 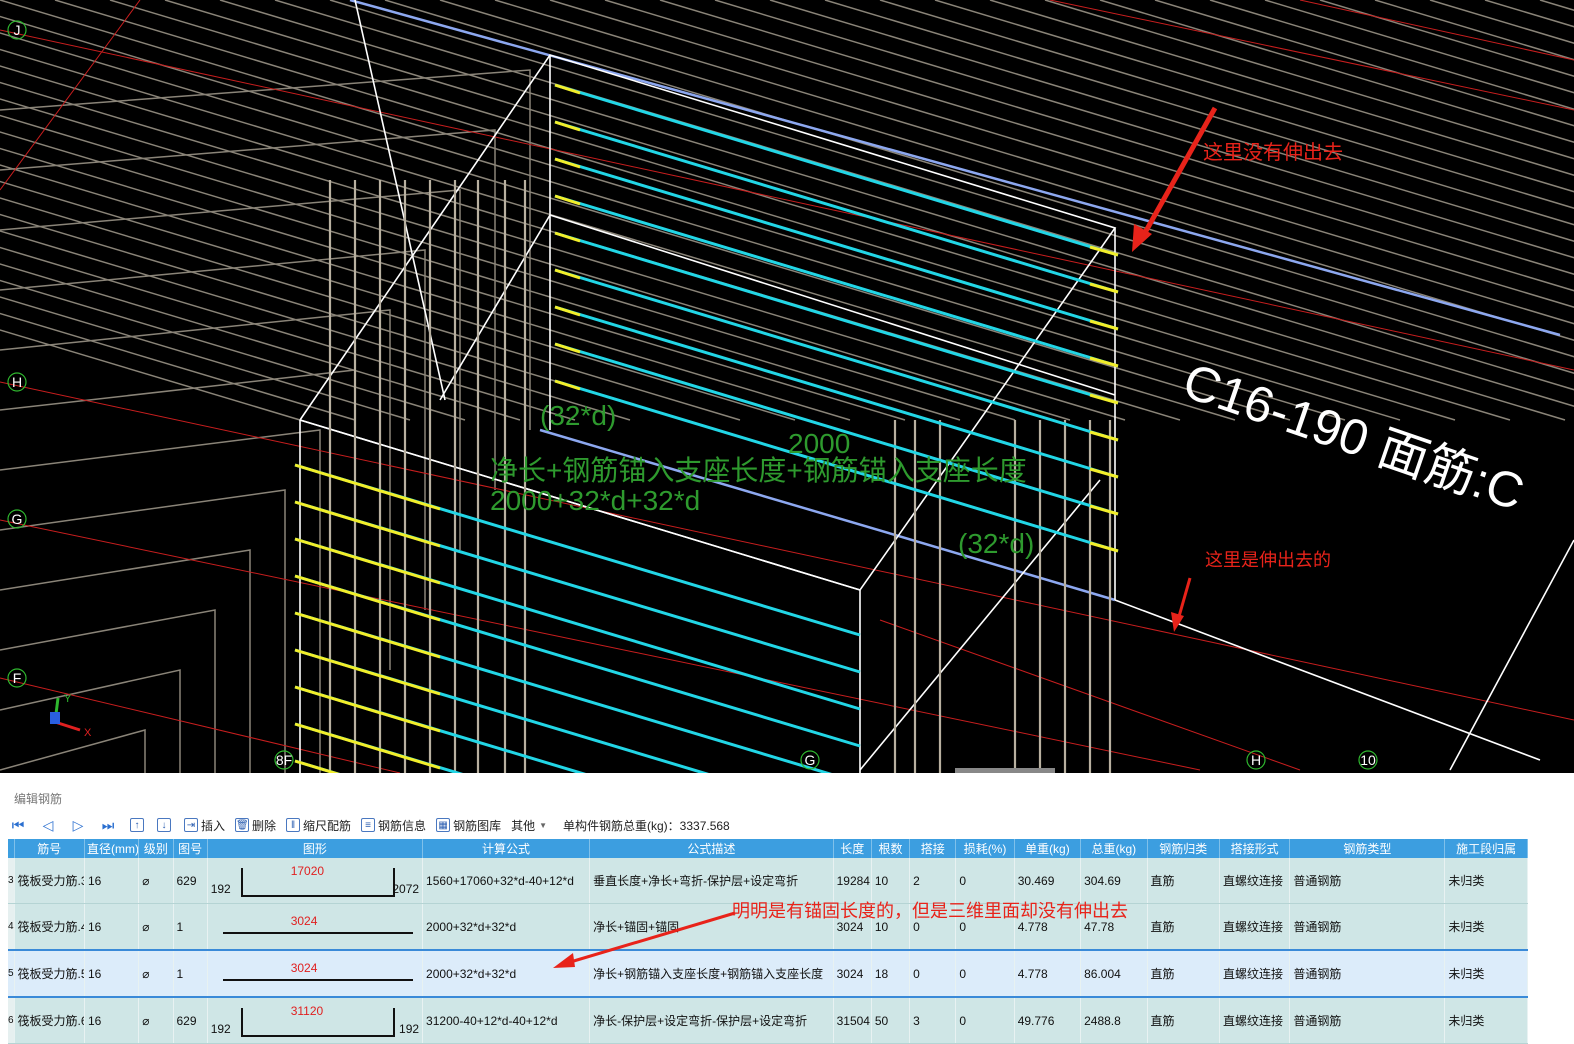 What do you see at coordinates (293, 825) in the screenshot?
I see `ruler-icon: ‖` at bounding box center [293, 825].